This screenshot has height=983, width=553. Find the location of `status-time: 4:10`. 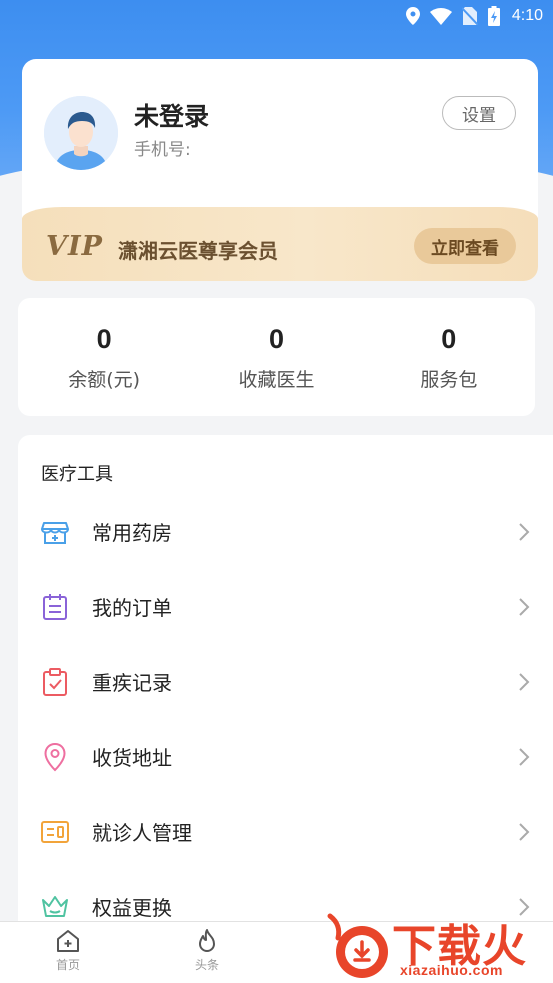

status-time: 4:10 is located at coordinates (527, 15).